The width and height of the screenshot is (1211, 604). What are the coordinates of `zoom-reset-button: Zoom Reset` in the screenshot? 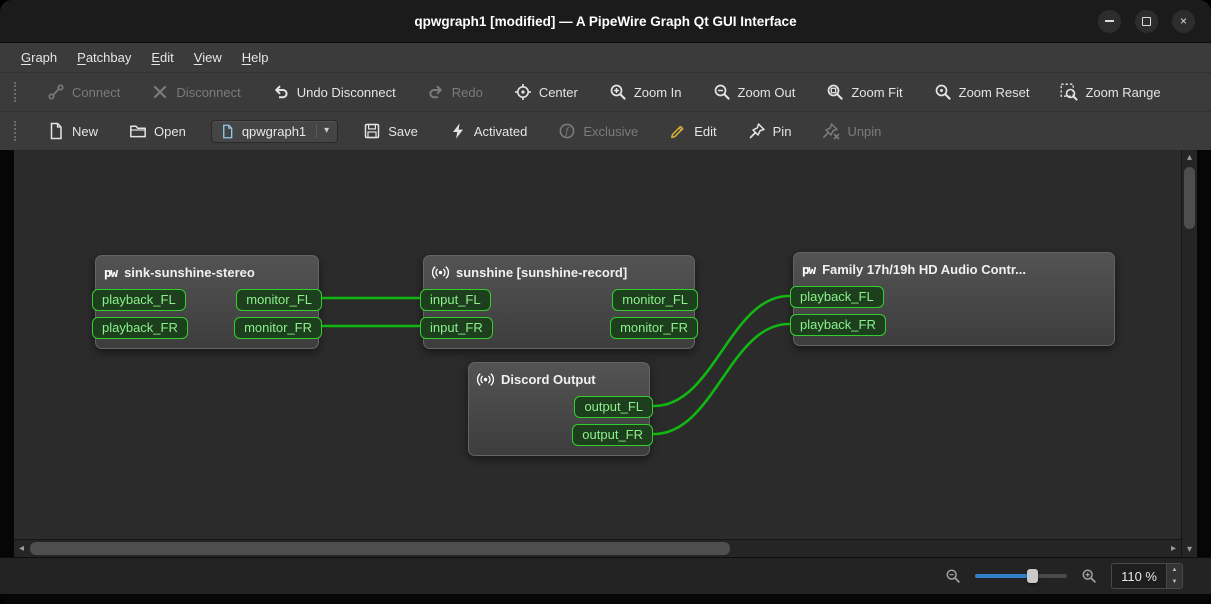 It's located at (982, 92).